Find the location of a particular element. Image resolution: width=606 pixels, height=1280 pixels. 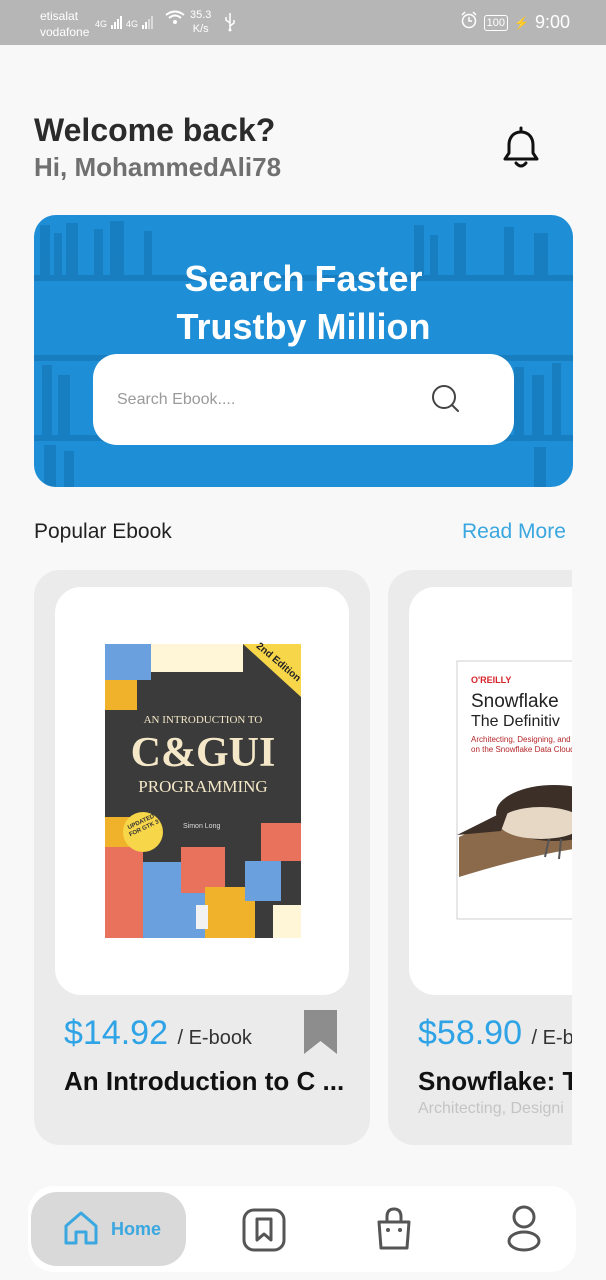

section-title: Popular Ebook is located at coordinates (103, 531).